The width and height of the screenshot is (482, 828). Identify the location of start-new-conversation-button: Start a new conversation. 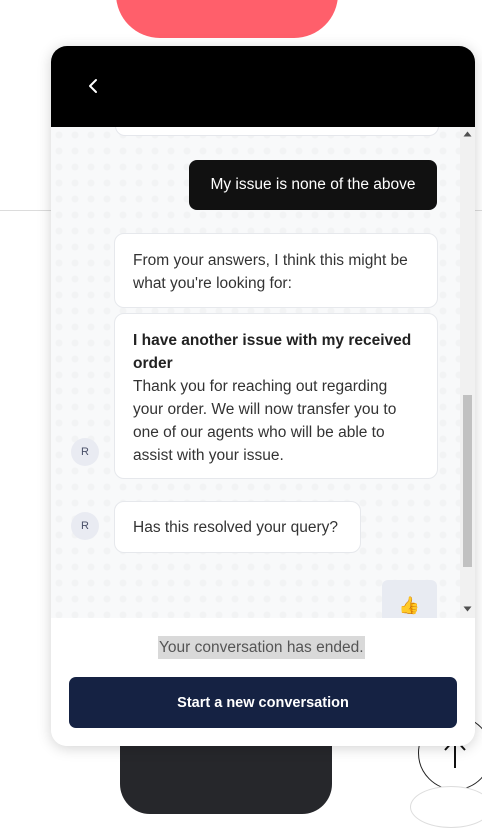
(263, 702).